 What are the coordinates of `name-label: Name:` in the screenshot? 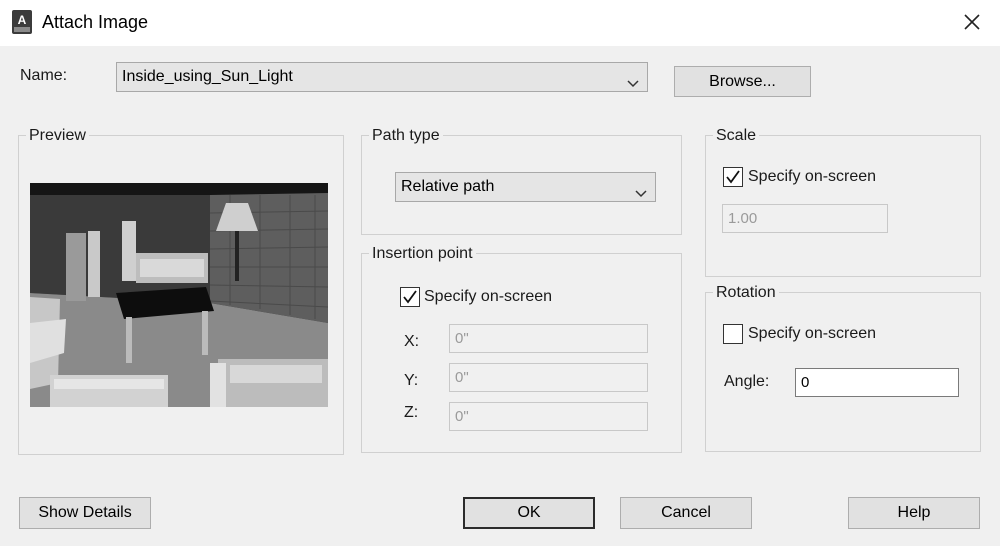 It's located at (44, 75).